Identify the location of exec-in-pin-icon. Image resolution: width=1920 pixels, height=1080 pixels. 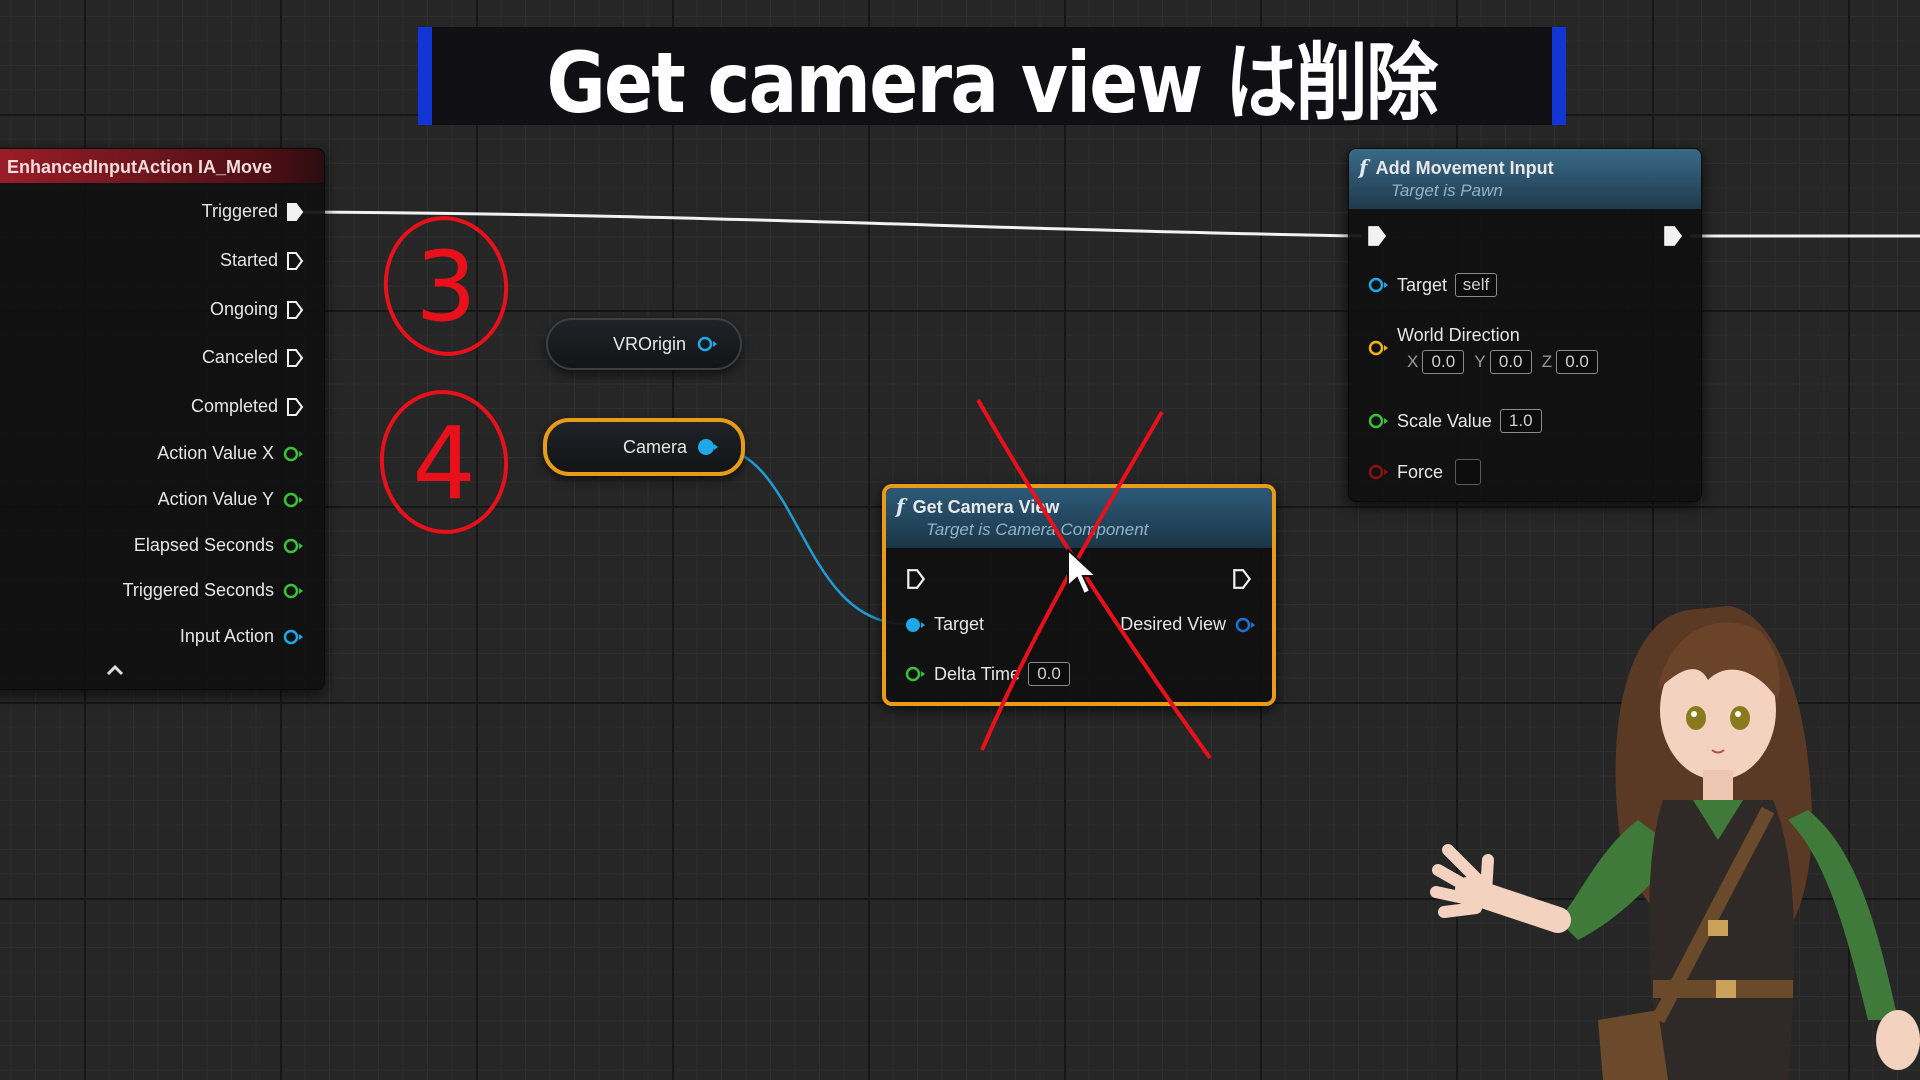
(916, 579).